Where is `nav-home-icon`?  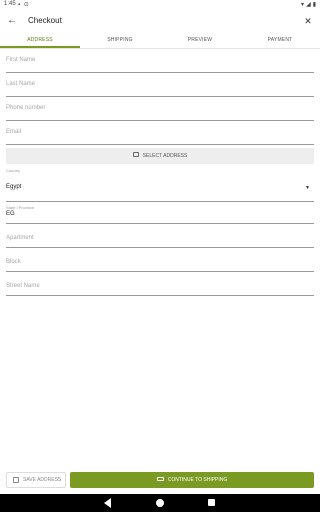
nav-home-icon is located at coordinates (160, 503).